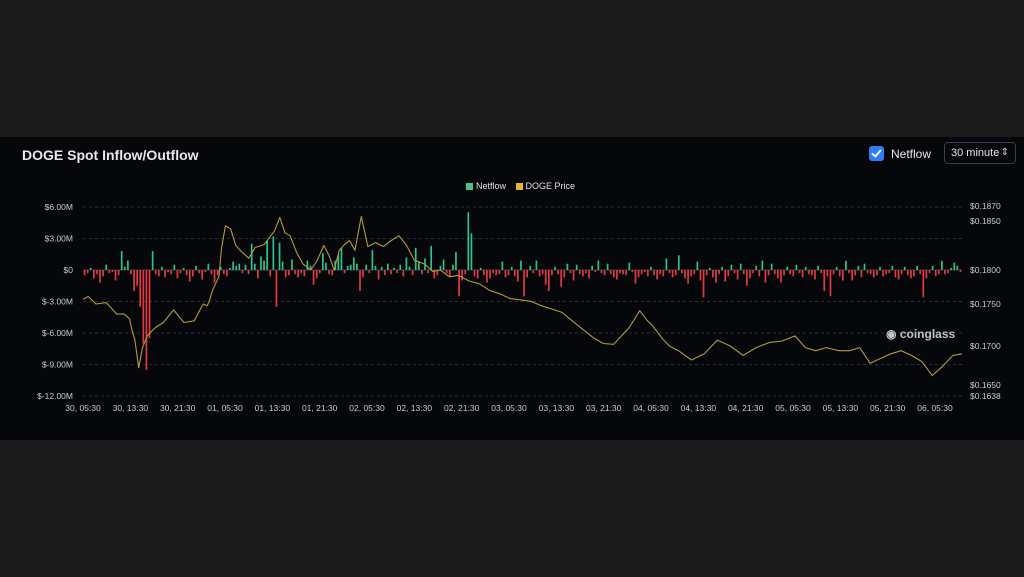 This screenshot has width=1024, height=577. I want to click on x-tick-label: 05, 13:30, so click(841, 408).